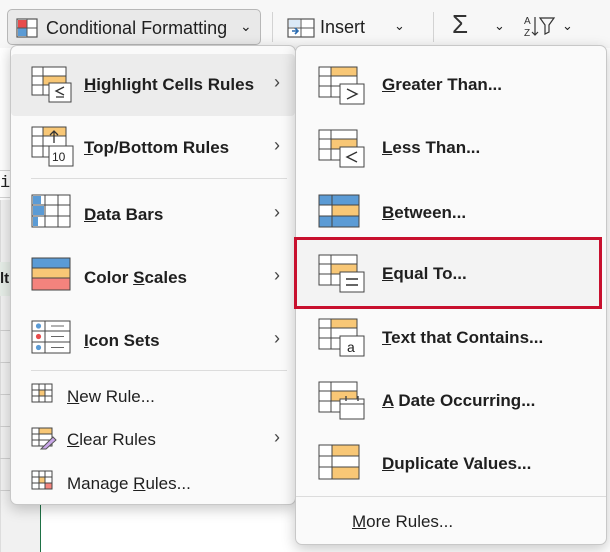 Image resolution: width=610 pixels, height=552 pixels. I want to click on menu-item-label: Icon Sets, so click(122, 340).